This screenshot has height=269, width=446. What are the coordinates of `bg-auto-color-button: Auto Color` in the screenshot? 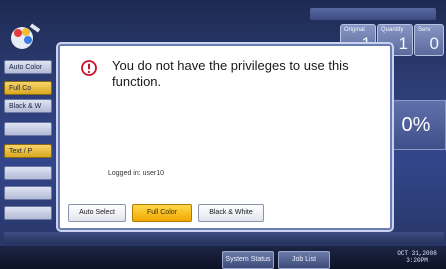 It's located at (28, 67).